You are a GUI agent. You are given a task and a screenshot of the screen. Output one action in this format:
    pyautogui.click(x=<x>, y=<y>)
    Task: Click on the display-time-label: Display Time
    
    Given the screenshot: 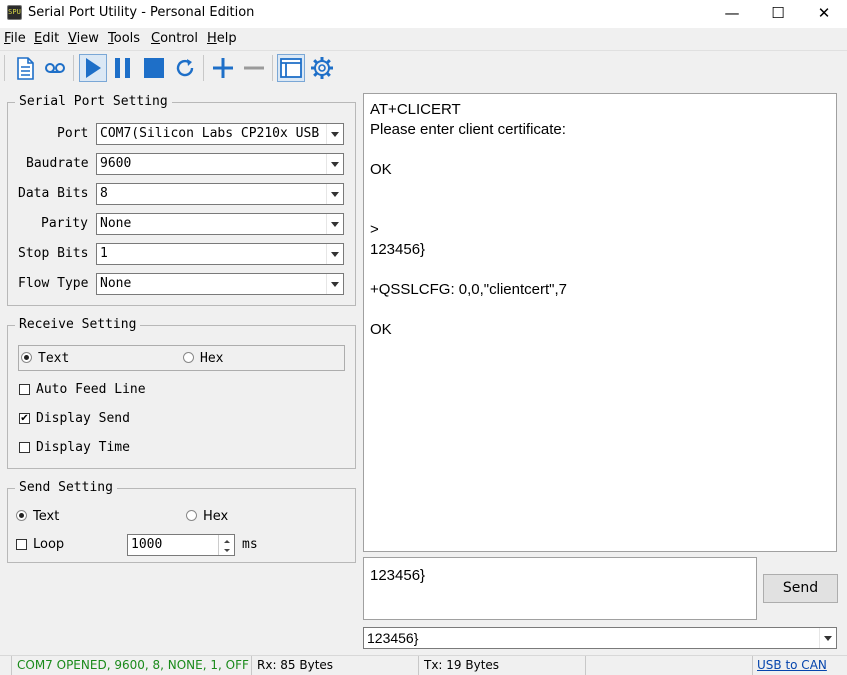 What is the action you would take?
    pyautogui.click(x=83, y=447)
    